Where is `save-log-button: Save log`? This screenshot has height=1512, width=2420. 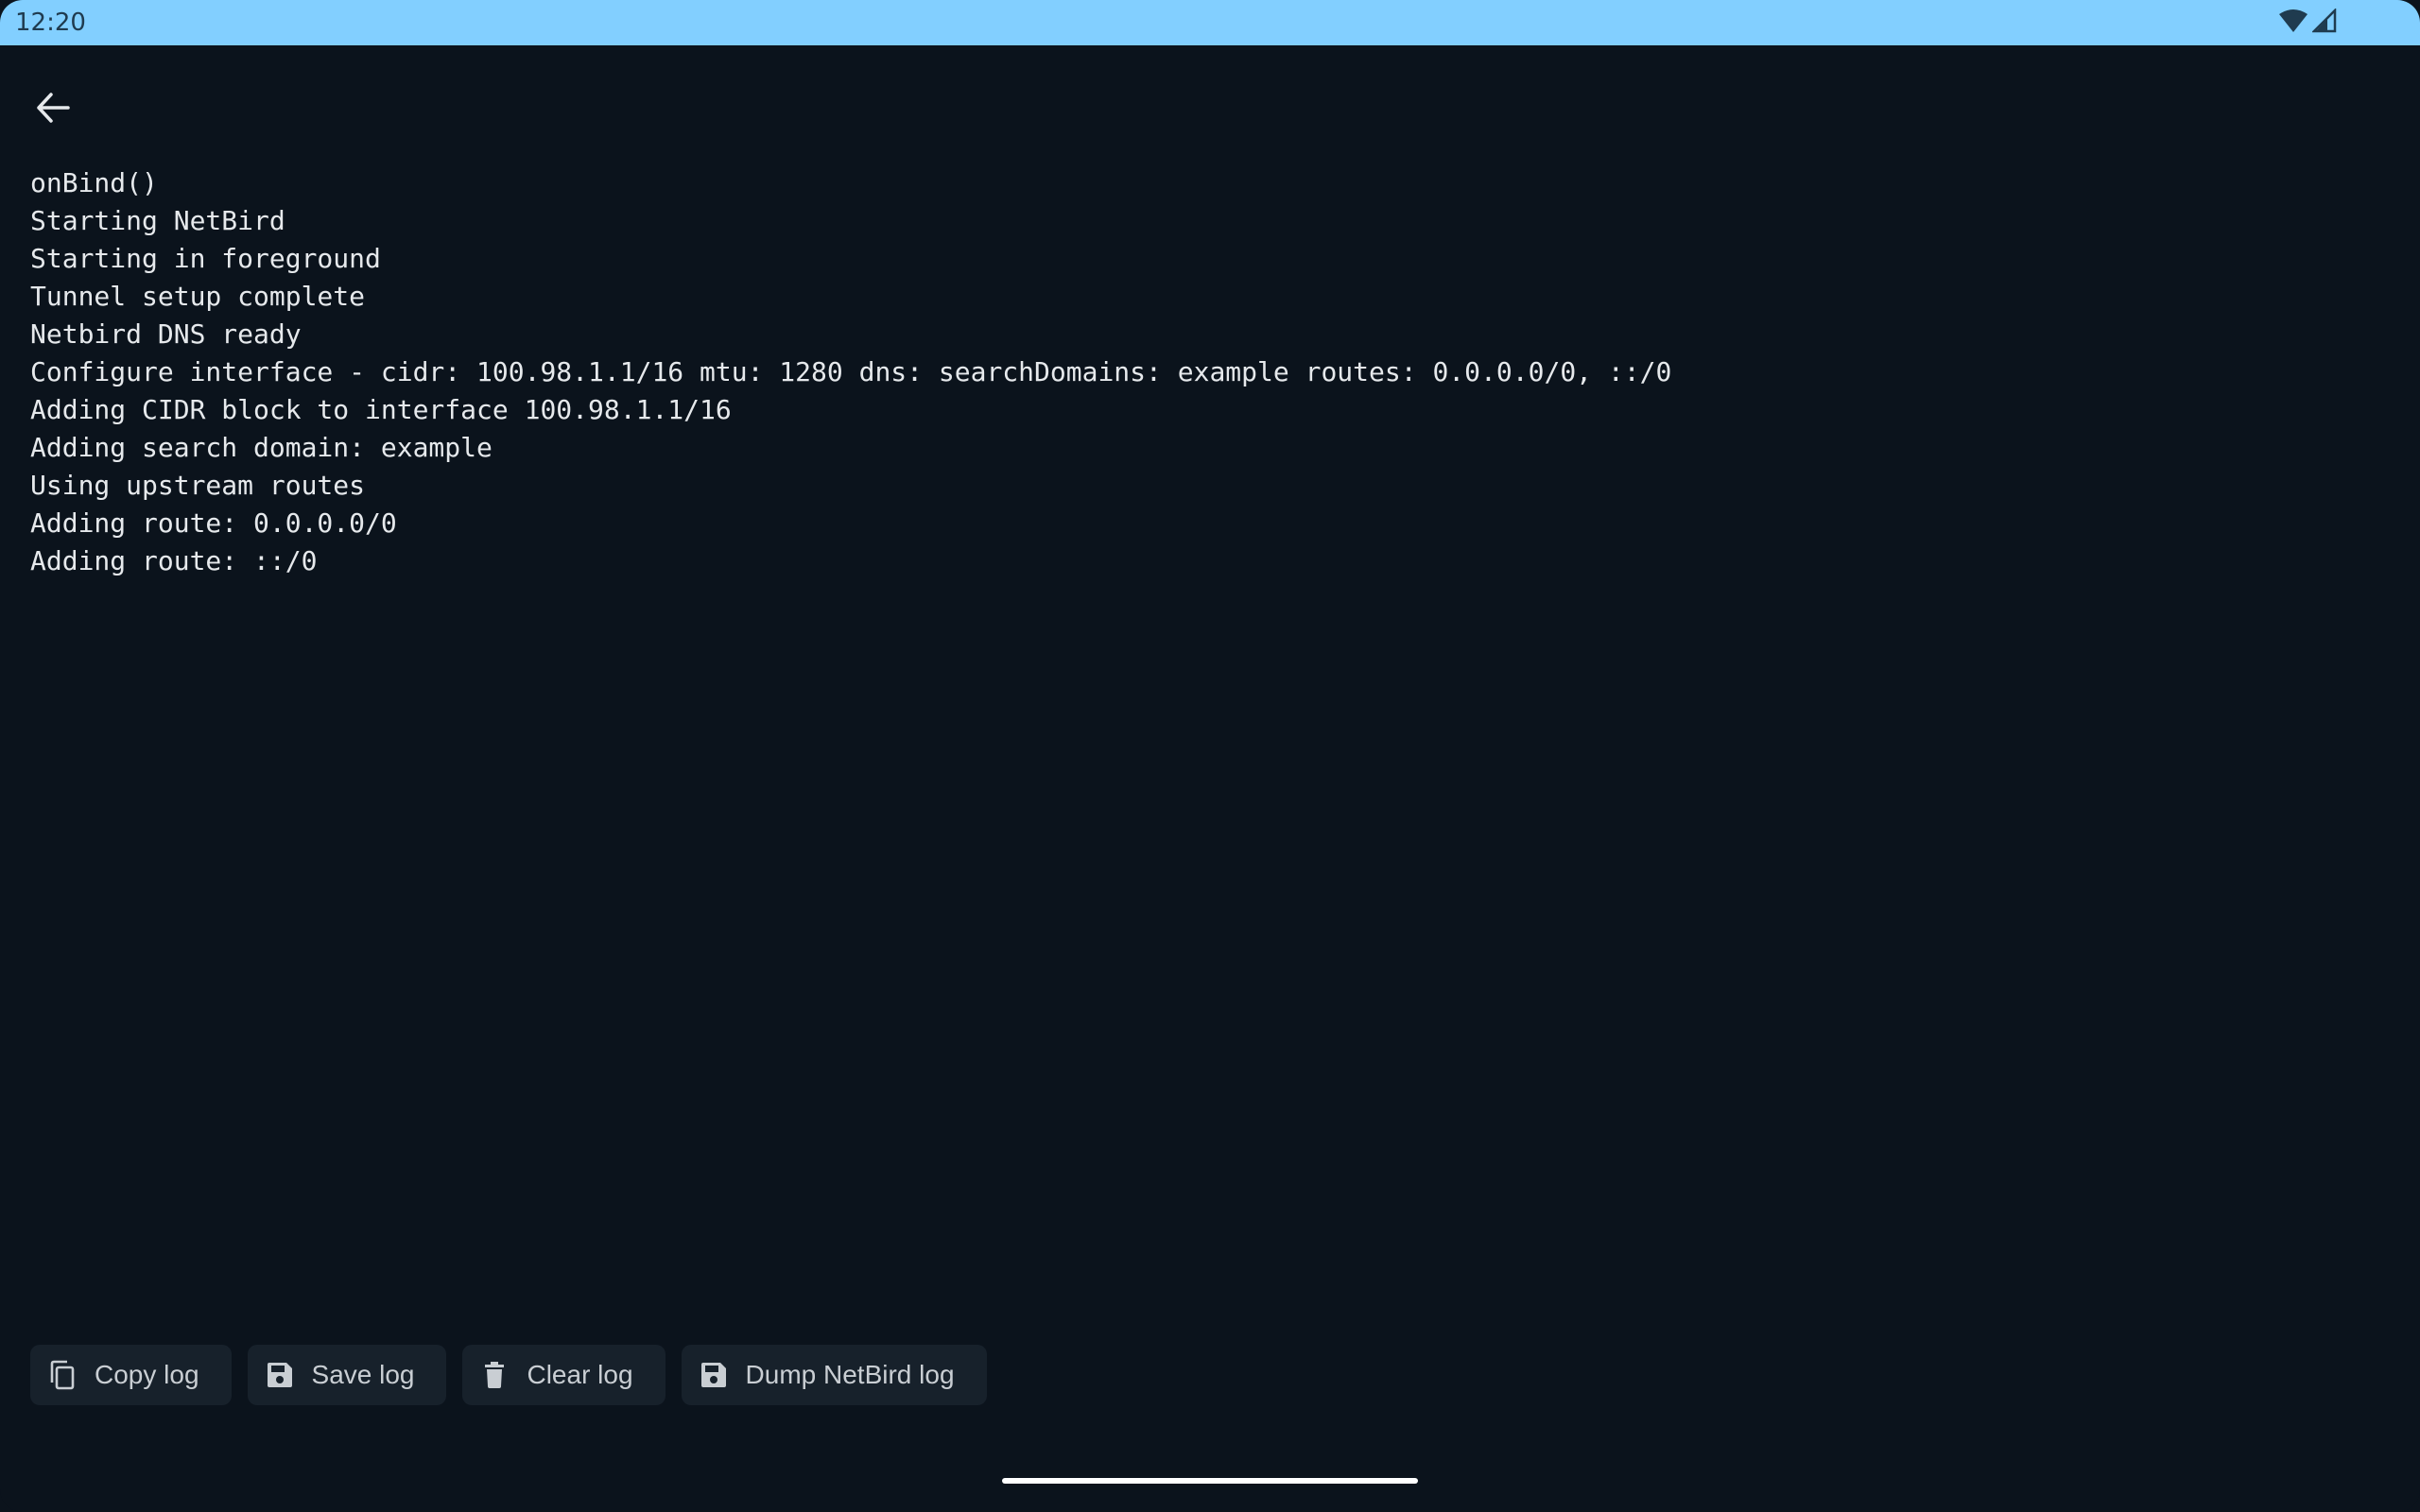
save-log-button: Save log is located at coordinates (347, 1375).